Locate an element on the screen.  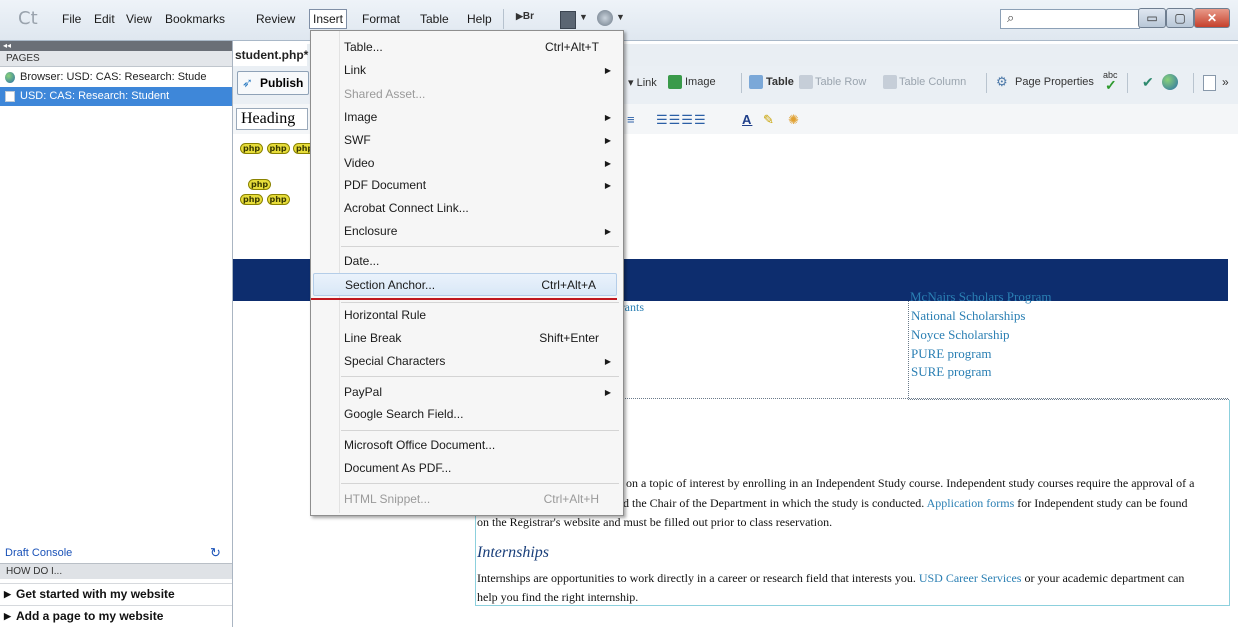
special-icon: ✺ is located at coordinates (794, 120).